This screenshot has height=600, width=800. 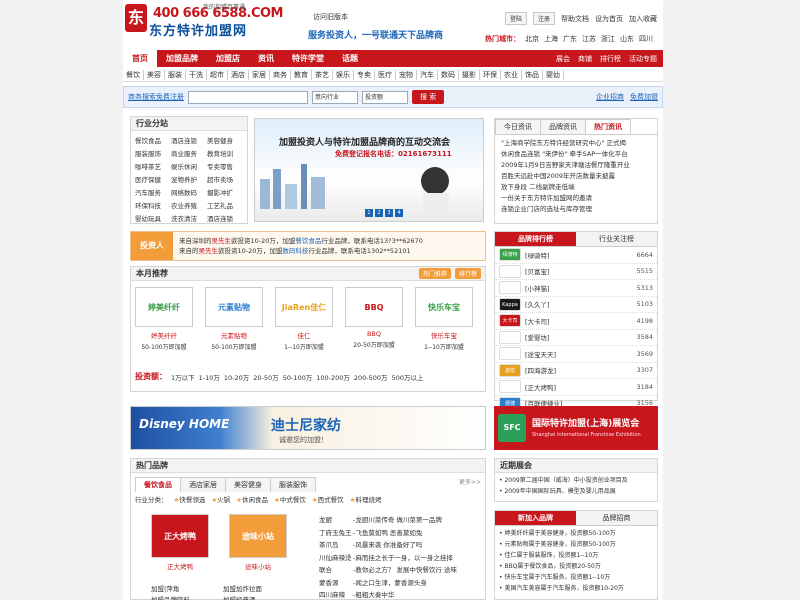 I want to click on news-item: 百胜天远赴中国2009年开店数量未披露, so click(x=576, y=176).